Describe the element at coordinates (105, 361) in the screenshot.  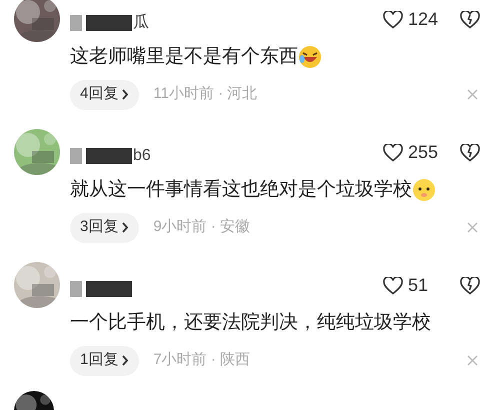
I see `replies-button: 1回复` at that location.